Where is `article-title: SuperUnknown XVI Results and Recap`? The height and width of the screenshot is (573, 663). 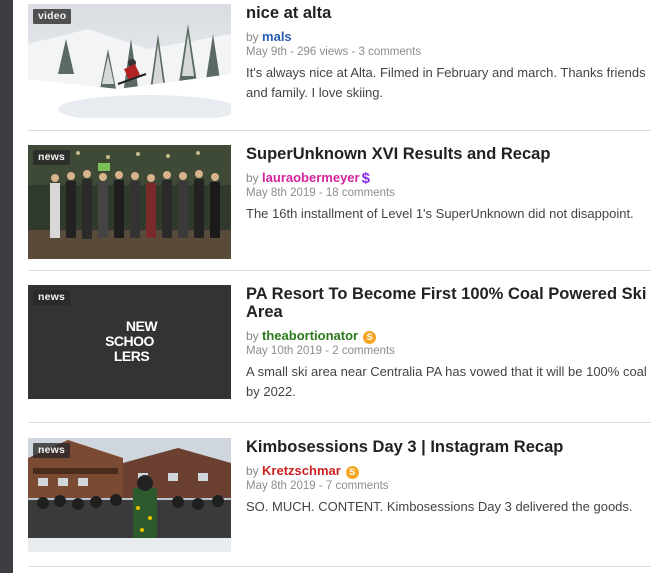 article-title: SuperUnknown XVI Results and Recap is located at coordinates (448, 154).